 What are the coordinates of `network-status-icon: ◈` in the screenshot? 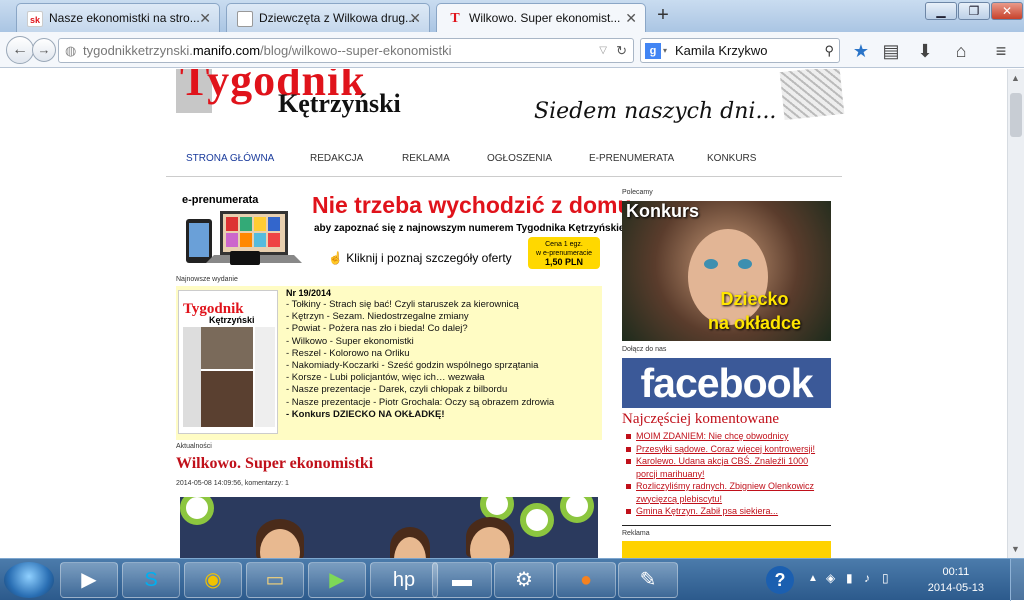 It's located at (830, 578).